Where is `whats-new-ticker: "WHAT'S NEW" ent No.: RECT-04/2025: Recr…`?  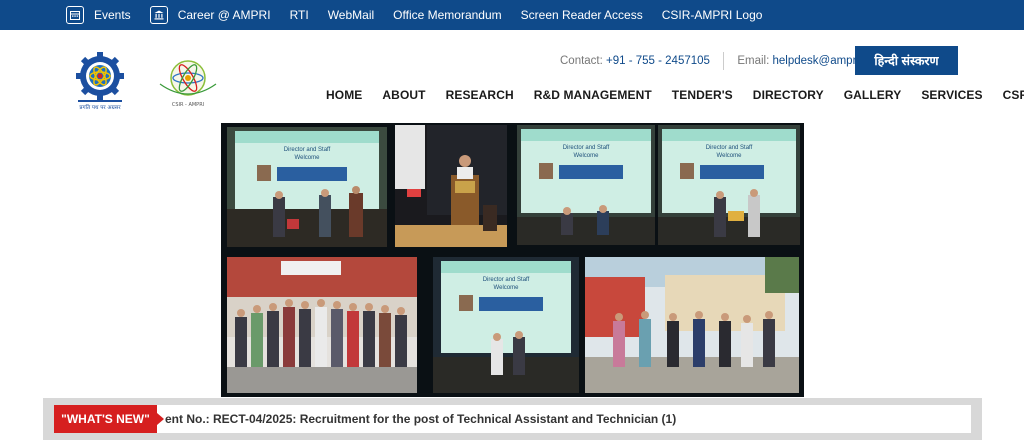 whats-new-ticker: "WHAT'S NEW" ent No.: RECT-04/2025: Recr… is located at coordinates (512, 419).